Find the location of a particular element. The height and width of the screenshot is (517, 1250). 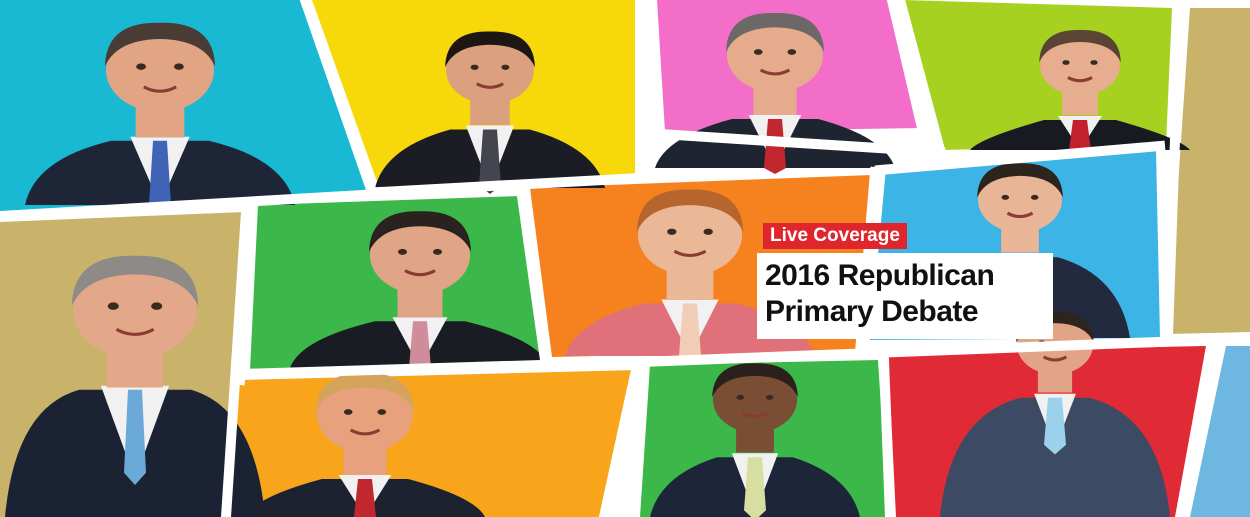

debate-title-line-2: Primary Debate is located at coordinates (872, 311).